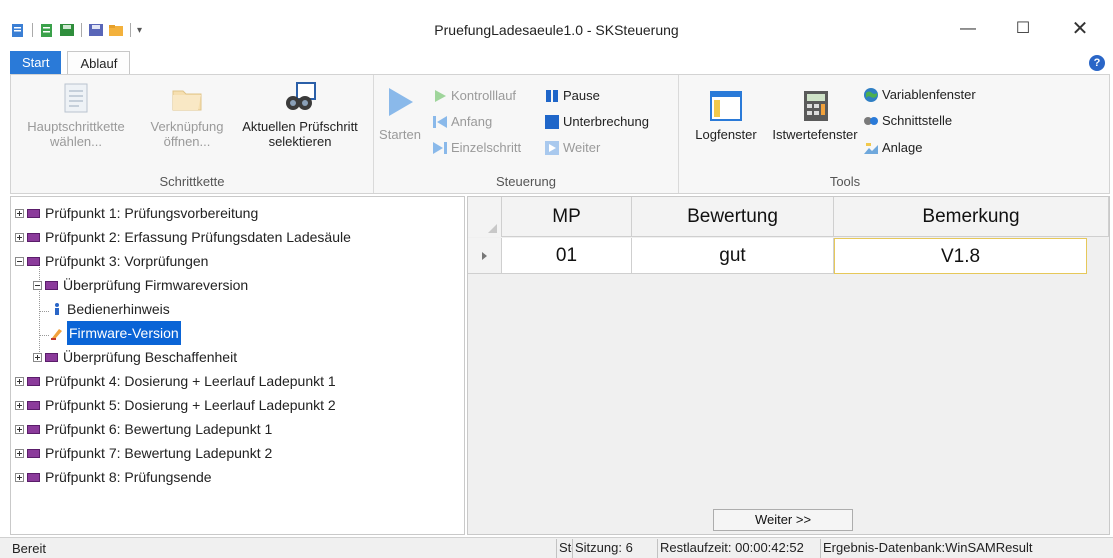 The width and height of the screenshot is (1113, 558). I want to click on minimize-button: —, so click(968, 29).